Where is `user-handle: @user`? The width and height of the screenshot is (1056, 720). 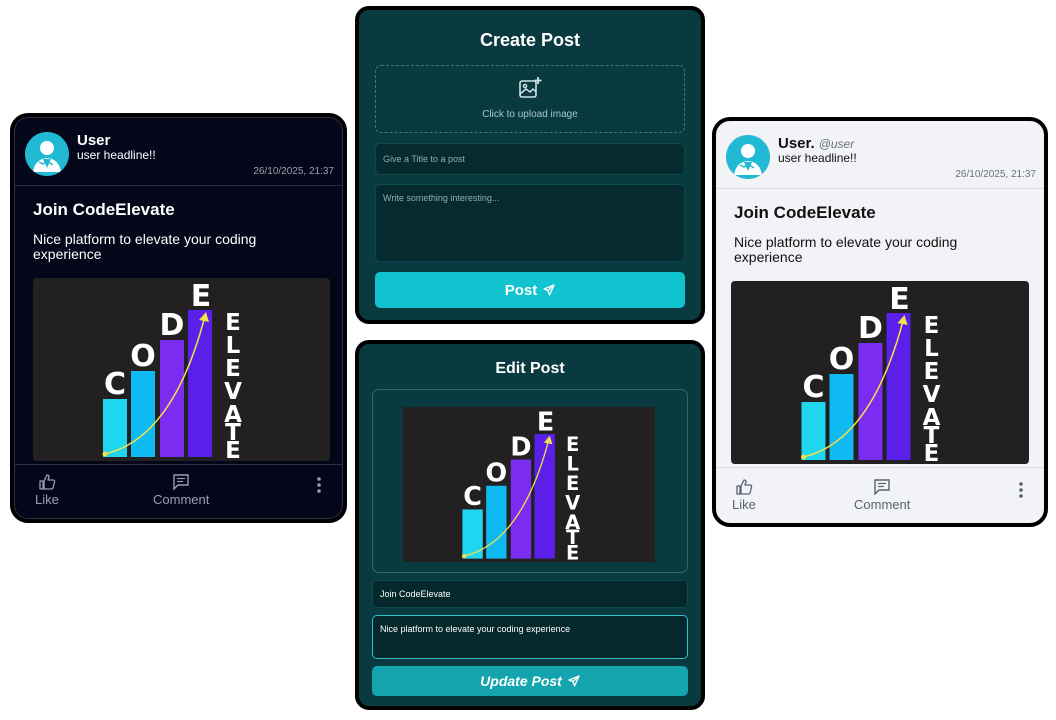 user-handle: @user is located at coordinates (836, 144).